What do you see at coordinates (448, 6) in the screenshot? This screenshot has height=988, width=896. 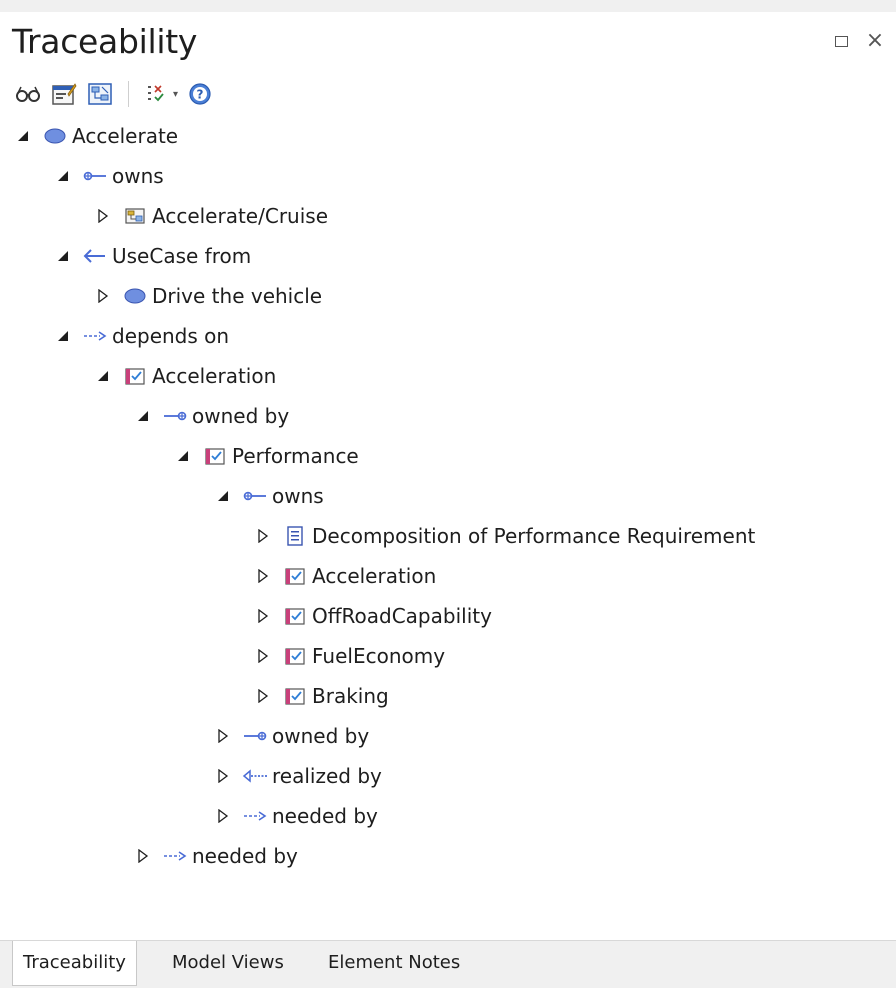 I see `panel-top-border` at bounding box center [448, 6].